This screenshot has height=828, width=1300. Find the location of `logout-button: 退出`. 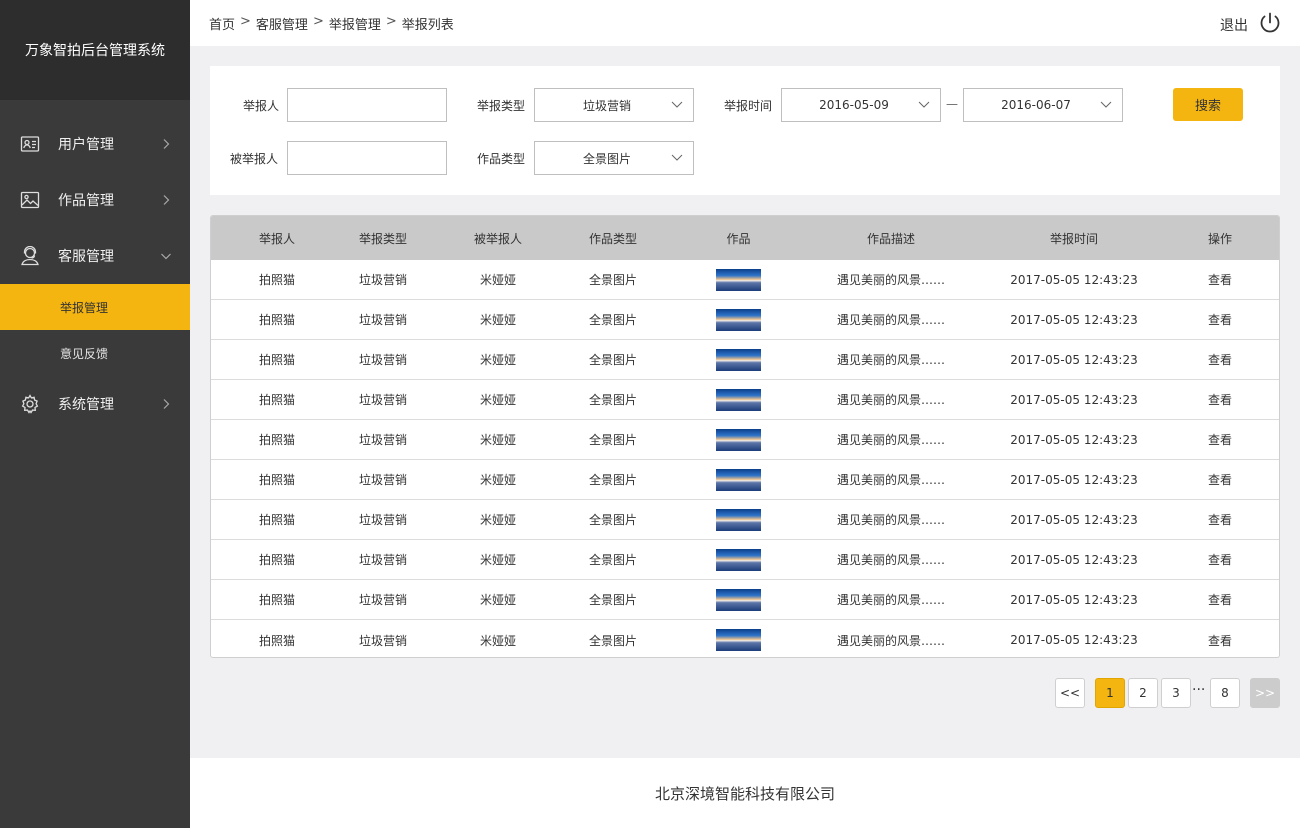

logout-button: 退出 is located at coordinates (1251, 25).